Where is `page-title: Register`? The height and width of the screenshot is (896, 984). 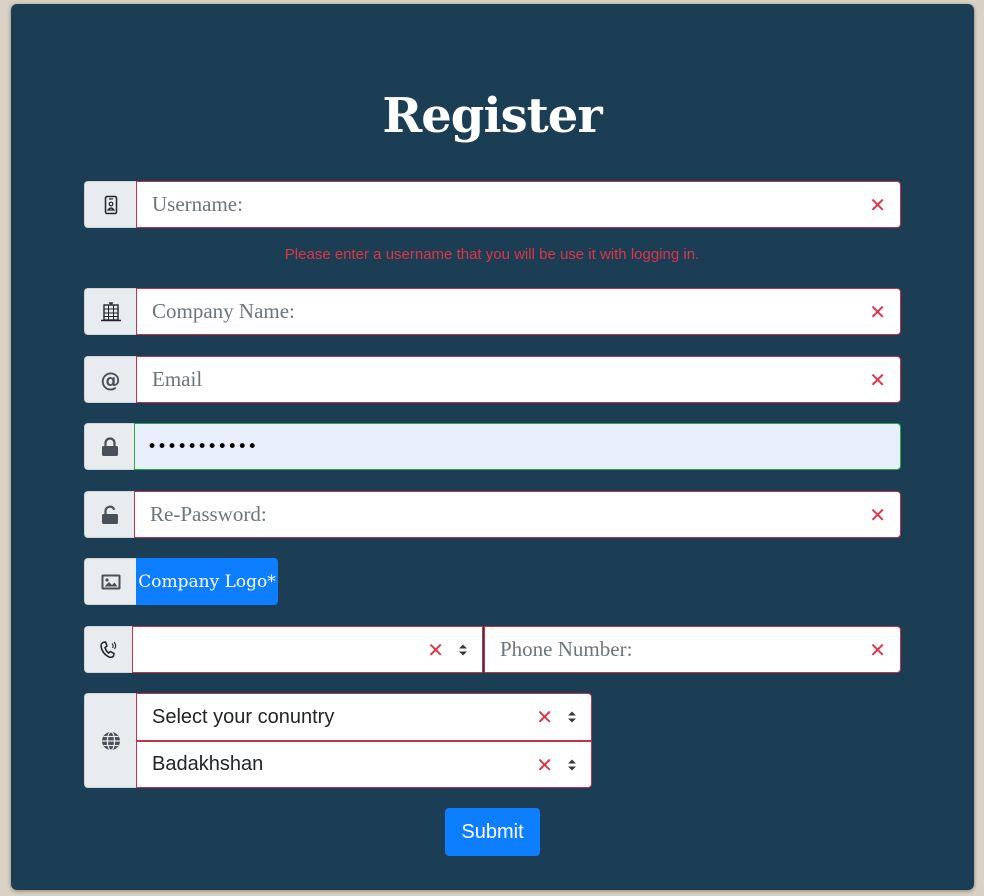 page-title: Register is located at coordinates (492, 116).